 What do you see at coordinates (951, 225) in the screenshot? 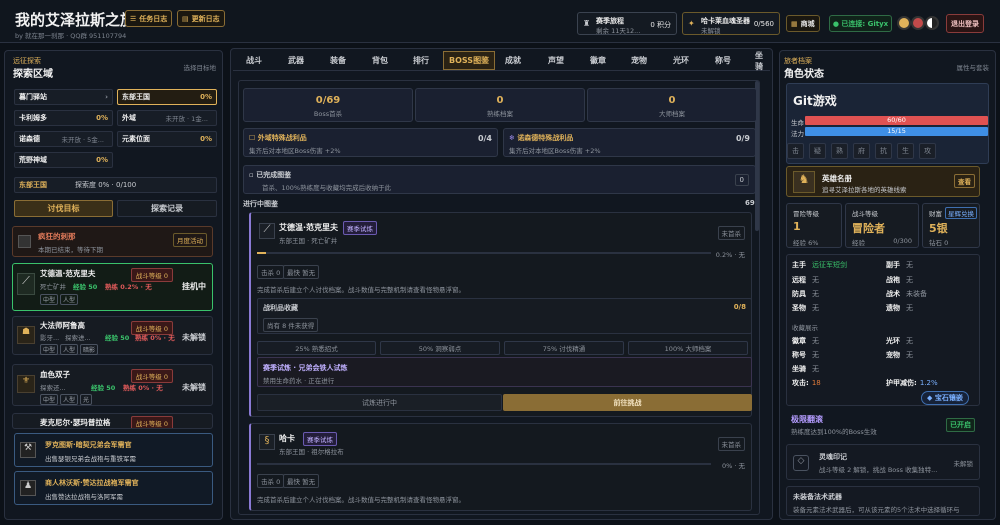
I see `wealth: 财富 星辉兑换 5银 钻石 0` at bounding box center [951, 225].